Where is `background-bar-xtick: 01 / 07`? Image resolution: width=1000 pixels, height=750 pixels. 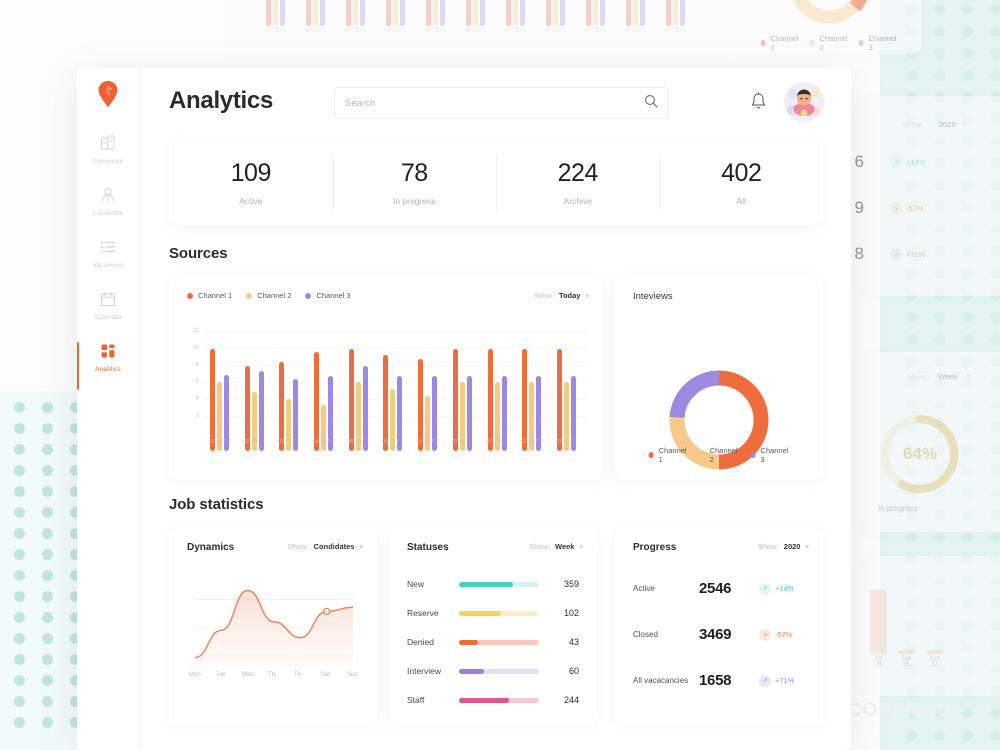
background-bar-xtick: 01 / 07 is located at coordinates (273, 31).